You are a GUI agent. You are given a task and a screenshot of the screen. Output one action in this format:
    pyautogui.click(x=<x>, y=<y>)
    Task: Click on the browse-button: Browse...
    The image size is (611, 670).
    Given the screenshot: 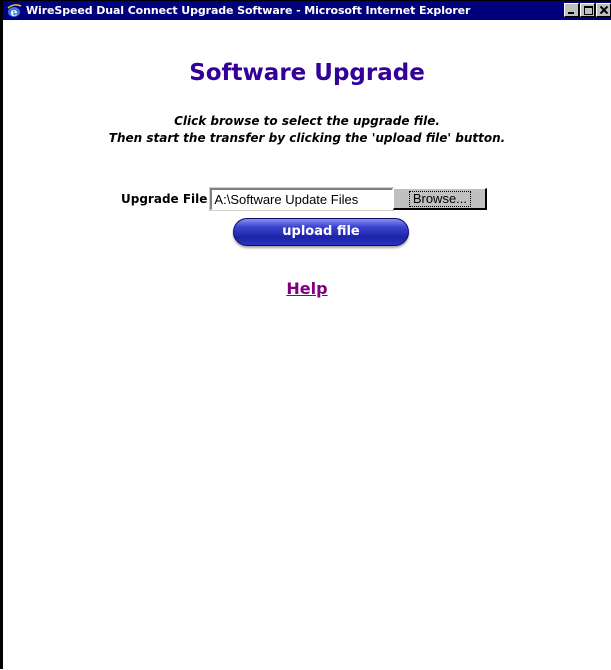 What is the action you would take?
    pyautogui.click(x=440, y=199)
    